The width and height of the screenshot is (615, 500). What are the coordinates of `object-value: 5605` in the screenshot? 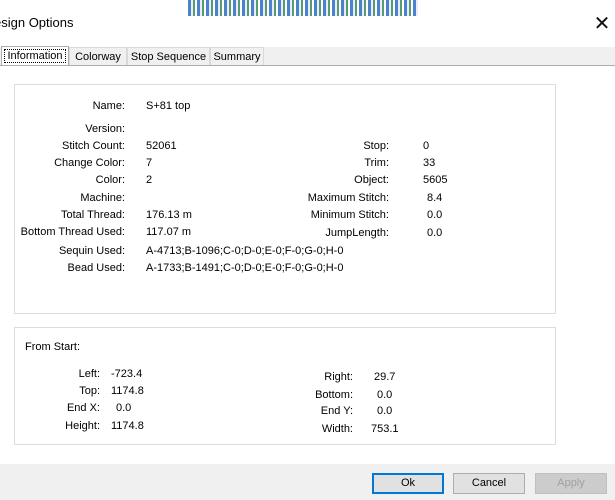 It's located at (435, 180).